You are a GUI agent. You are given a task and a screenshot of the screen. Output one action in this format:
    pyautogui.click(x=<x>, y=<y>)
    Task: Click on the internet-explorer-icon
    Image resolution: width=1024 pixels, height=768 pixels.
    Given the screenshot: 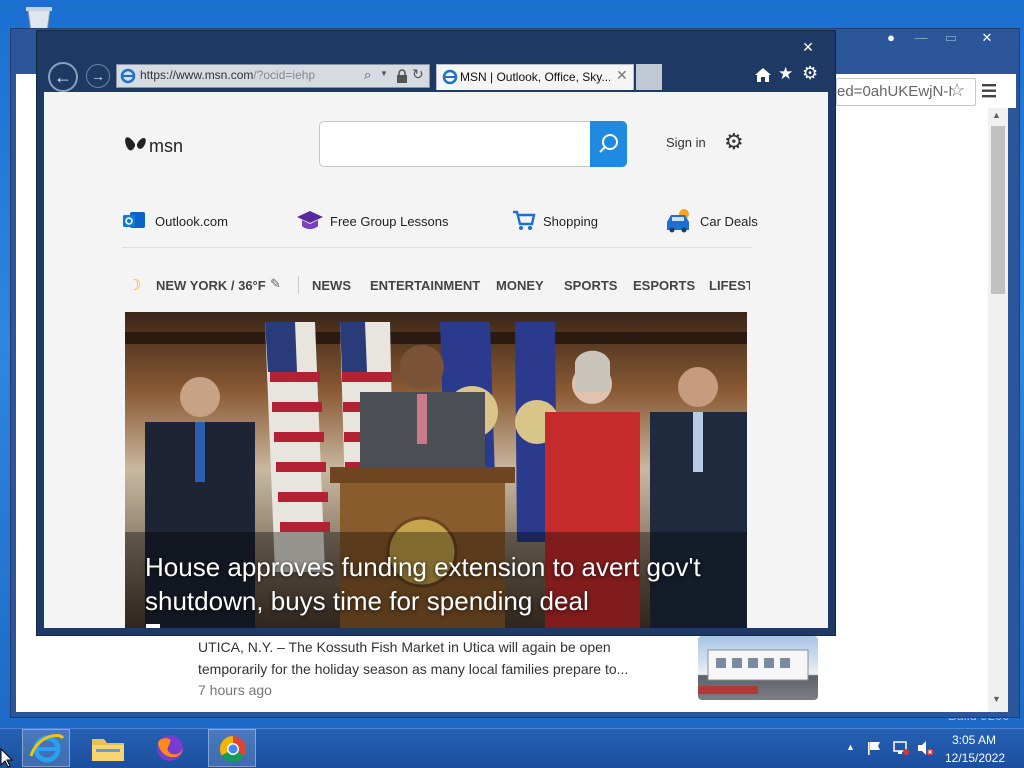 What is the action you would take?
    pyautogui.click(x=47, y=748)
    